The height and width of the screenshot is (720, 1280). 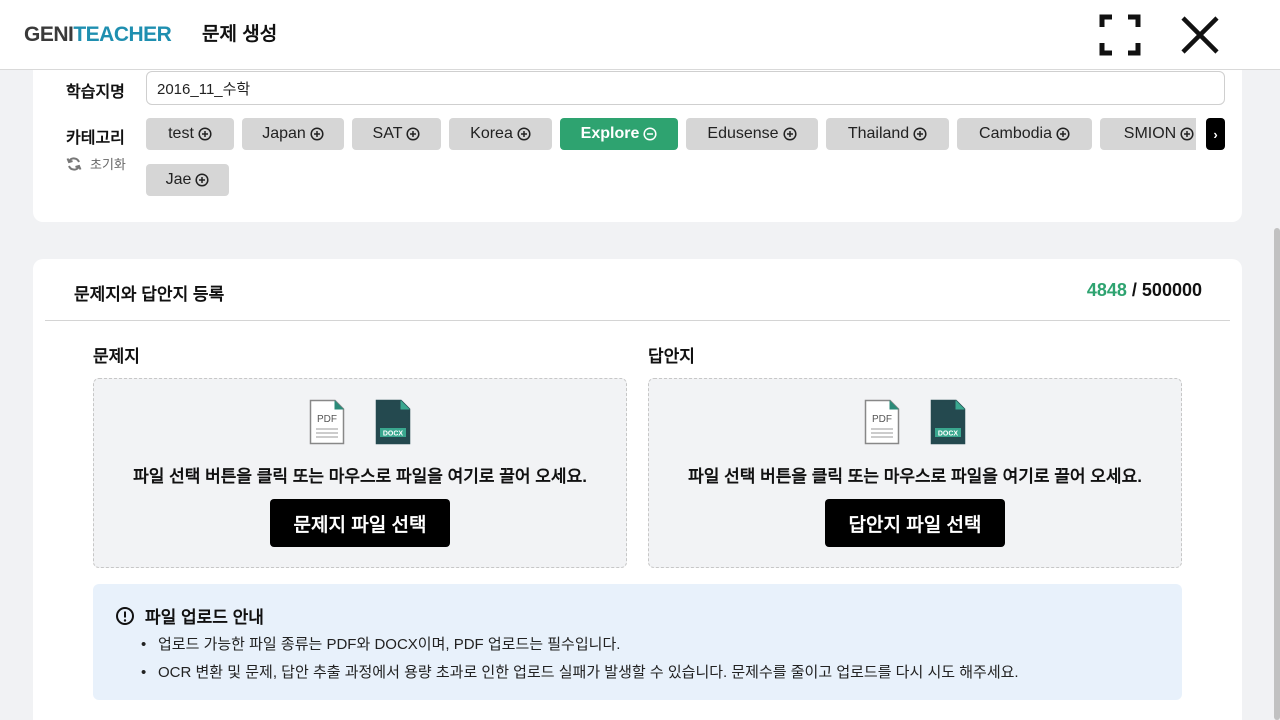 I want to click on page-title: 문제 생성, so click(x=240, y=34).